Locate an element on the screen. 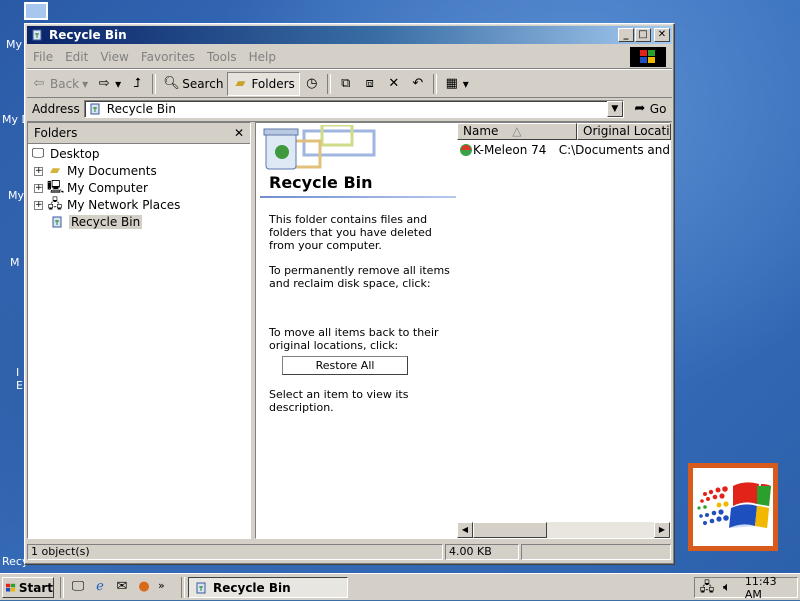 The height and width of the screenshot is (601, 800). quick-launch: 🖵︎ ℯ ✉ ● » is located at coordinates (117, 587).